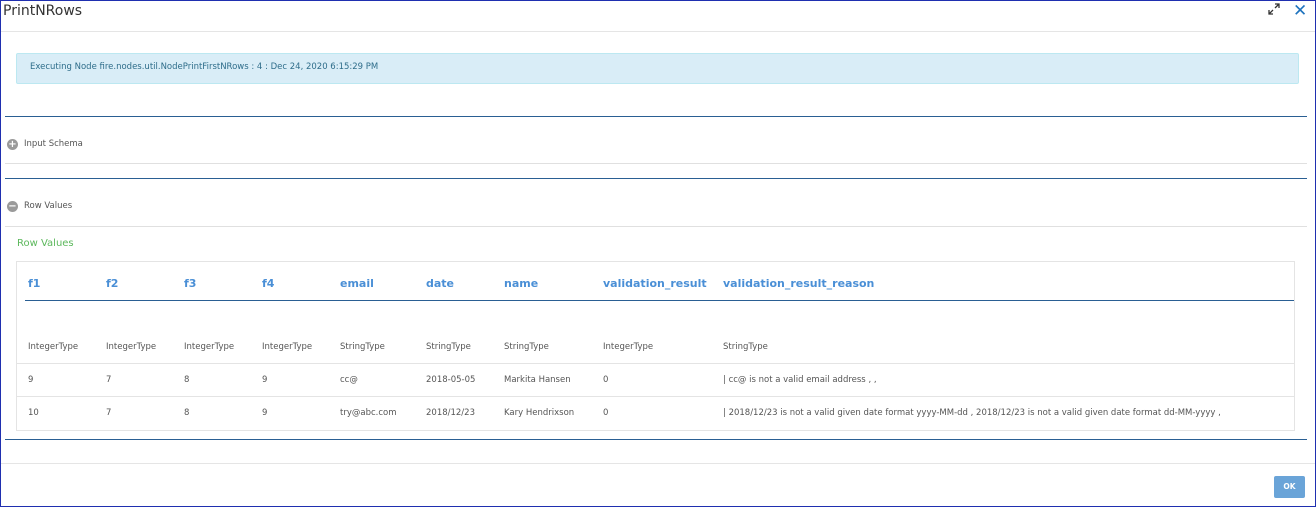 The width and height of the screenshot is (1316, 507). What do you see at coordinates (539, 413) in the screenshot?
I see `table-cell: Kary Hendrixson` at bounding box center [539, 413].